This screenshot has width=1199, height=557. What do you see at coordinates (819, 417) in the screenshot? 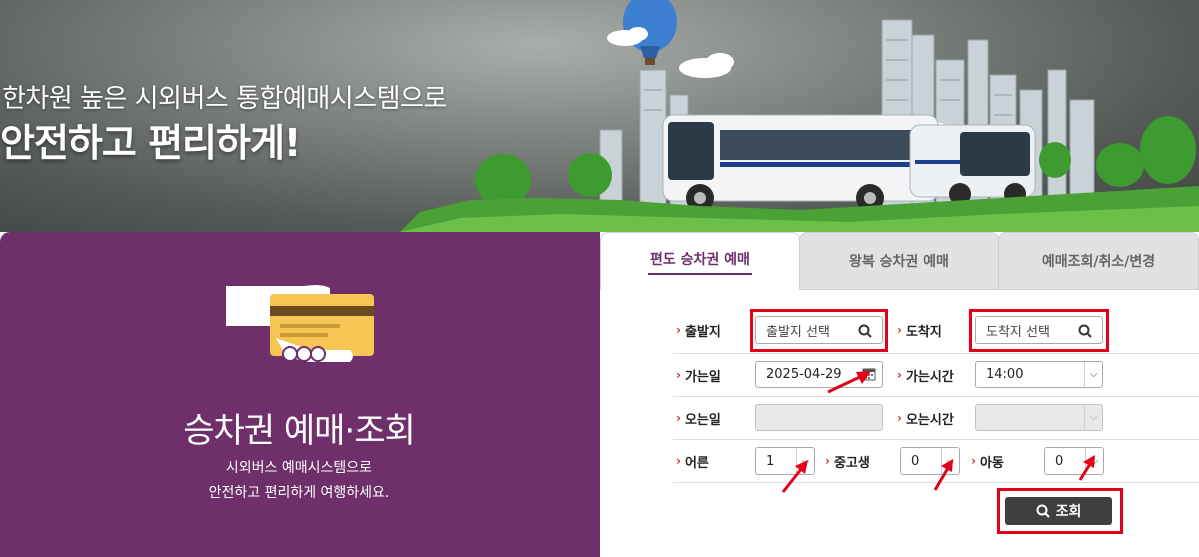
I see `return-date-input` at bounding box center [819, 417].